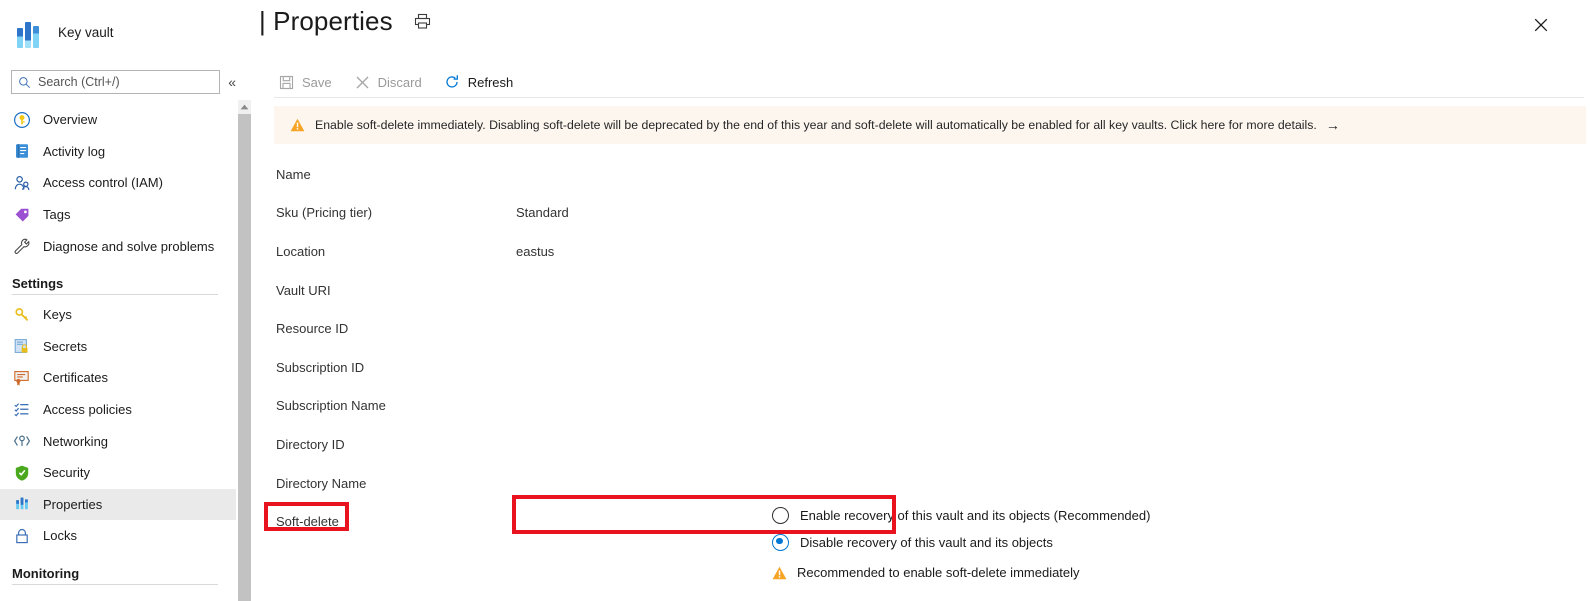 The height and width of the screenshot is (601, 1590). What do you see at coordinates (542, 213) in the screenshot?
I see `property-value: Standard` at bounding box center [542, 213].